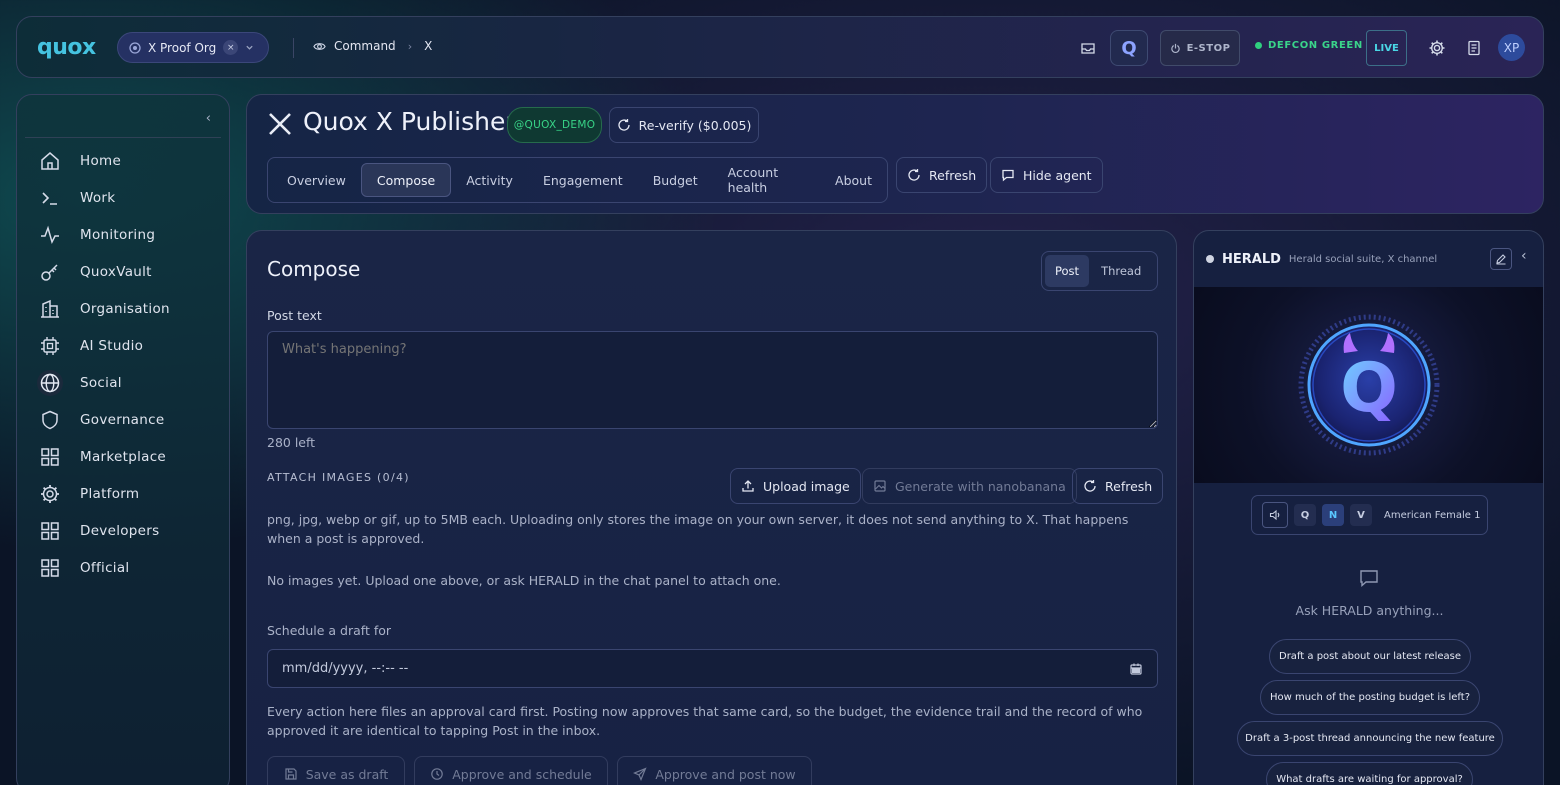 Image resolution: width=1560 pixels, height=785 pixels. I want to click on quox-logo: quox, so click(66, 47).